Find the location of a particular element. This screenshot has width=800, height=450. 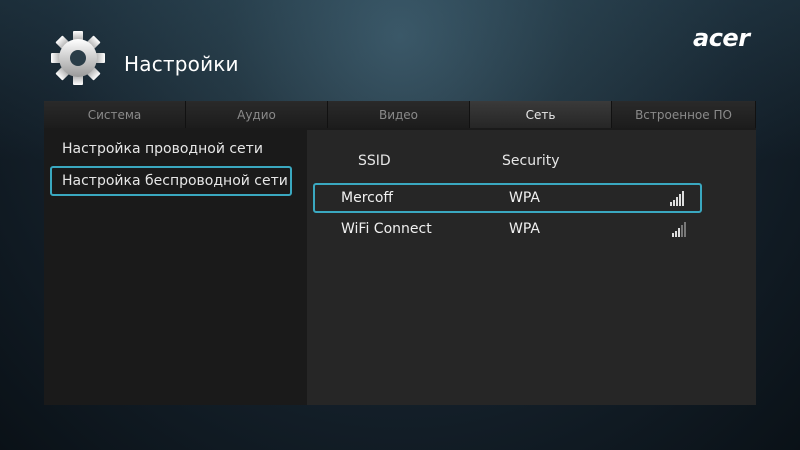

page-title: Настройки is located at coordinates (181, 64).